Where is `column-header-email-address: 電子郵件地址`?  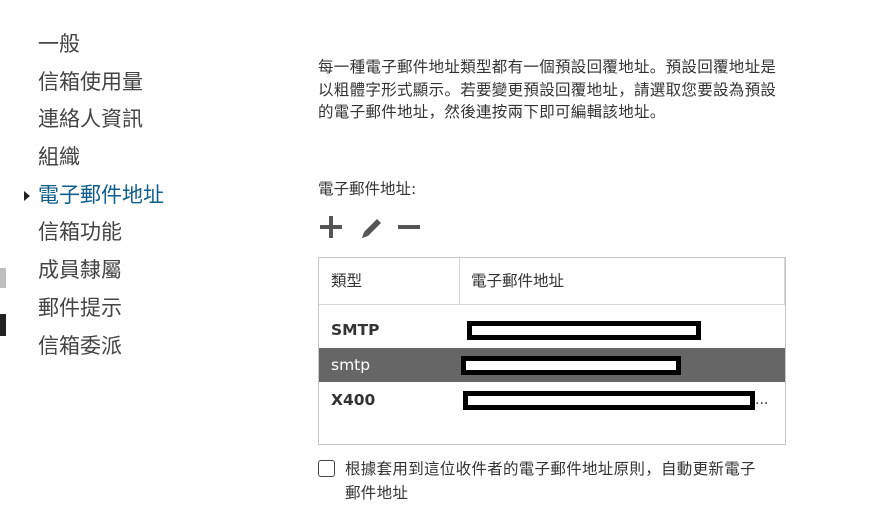
column-header-email-address: 電子郵件地址 is located at coordinates (517, 281).